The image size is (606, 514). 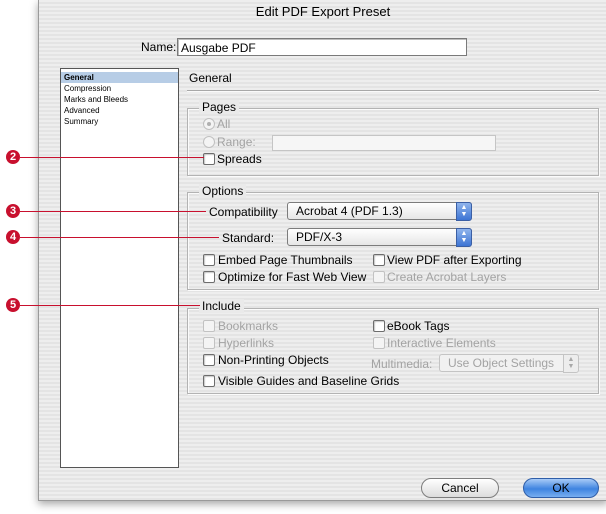 What do you see at coordinates (379, 260) in the screenshot?
I see `view-after-export-checkbox` at bounding box center [379, 260].